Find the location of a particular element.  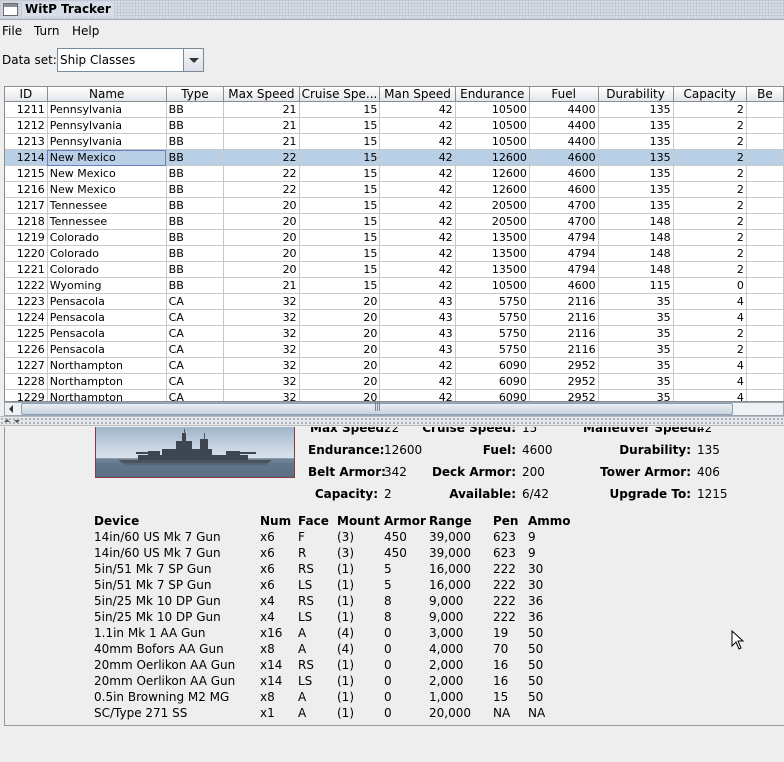

table-row: 1212 Pennsylvania BB 21 15 42 10500 4400 135 2 is located at coordinates (394, 125).